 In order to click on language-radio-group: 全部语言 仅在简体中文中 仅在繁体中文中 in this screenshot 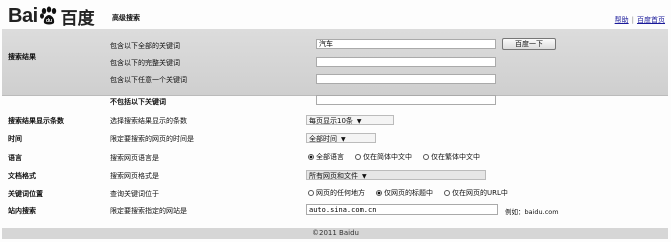, I will do `click(398, 157)`.